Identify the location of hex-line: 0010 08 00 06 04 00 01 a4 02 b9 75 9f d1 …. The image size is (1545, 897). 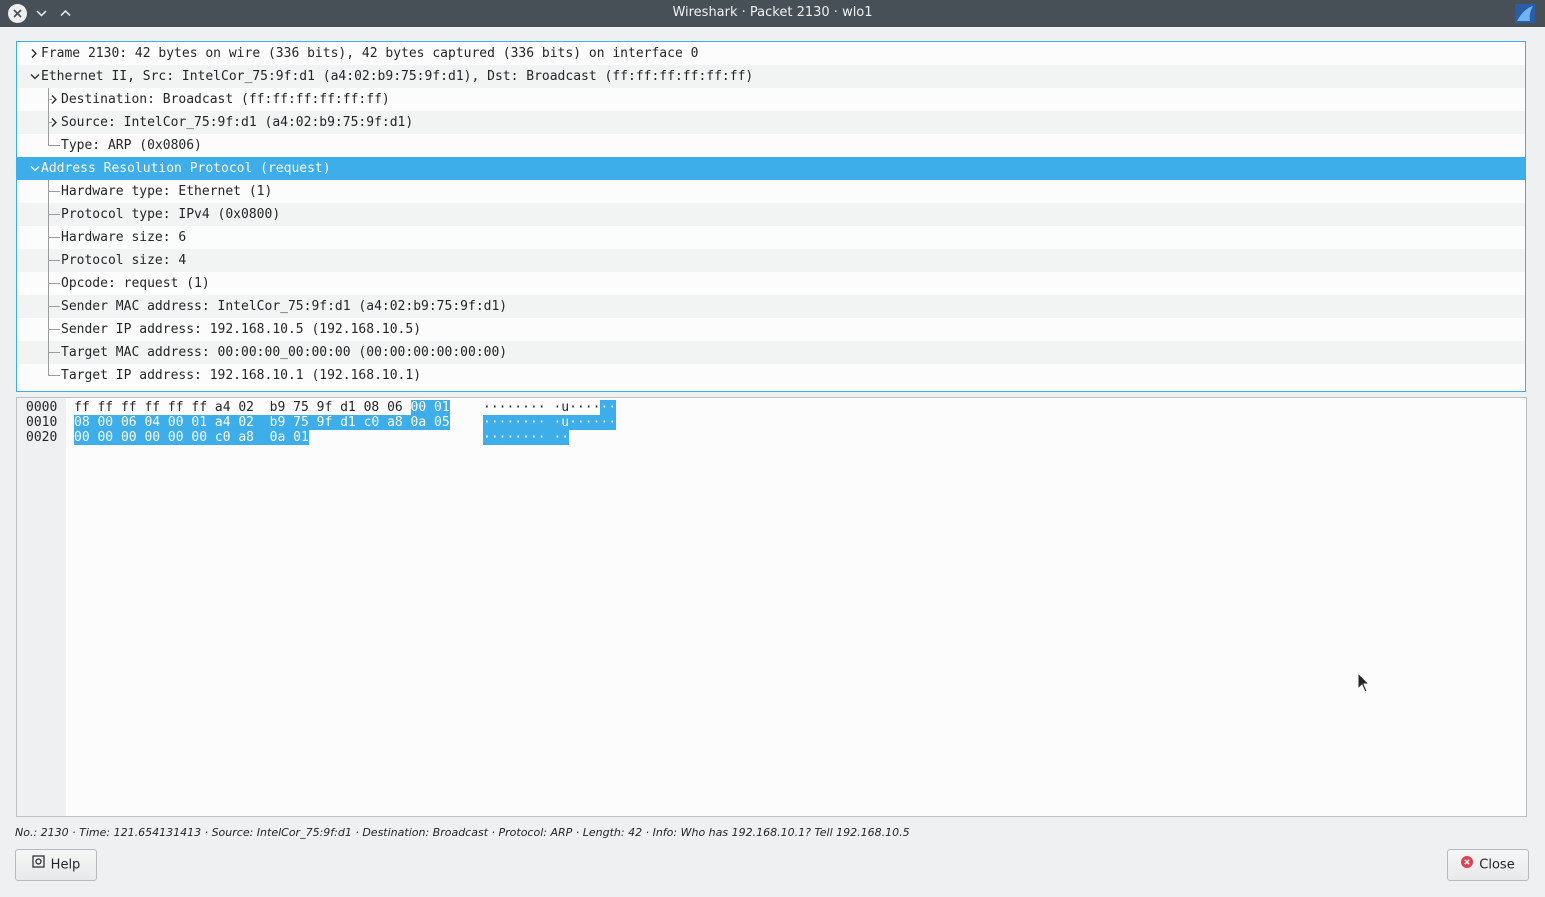
(367, 422).